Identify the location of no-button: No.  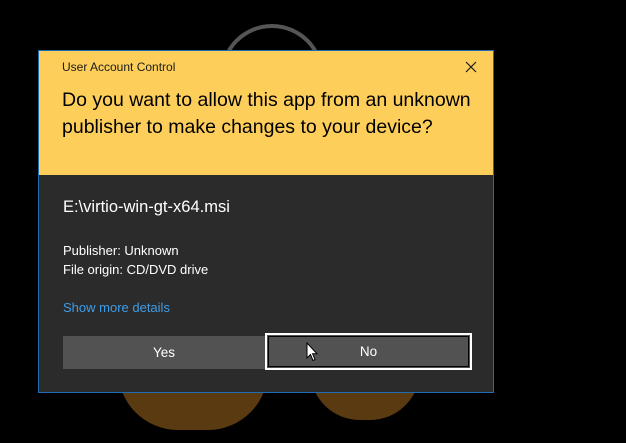
(368, 351).